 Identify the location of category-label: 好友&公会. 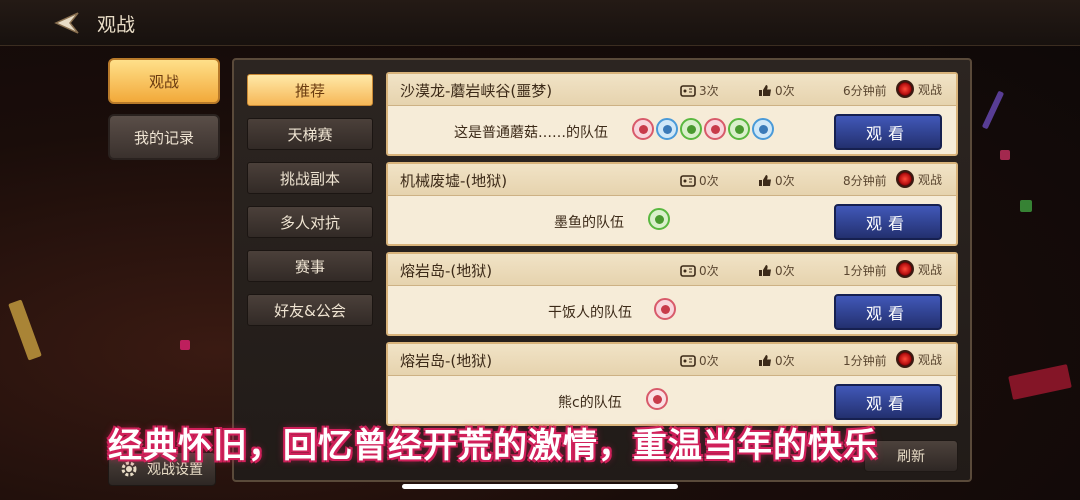
(310, 310).